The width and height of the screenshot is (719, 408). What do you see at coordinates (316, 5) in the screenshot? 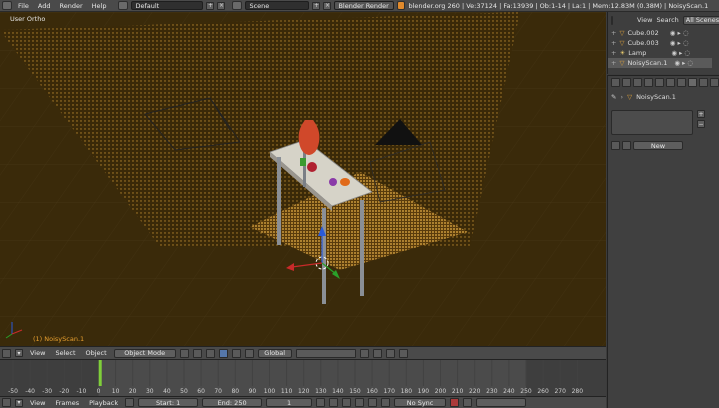
I see `add-scene-button: +` at bounding box center [316, 5].